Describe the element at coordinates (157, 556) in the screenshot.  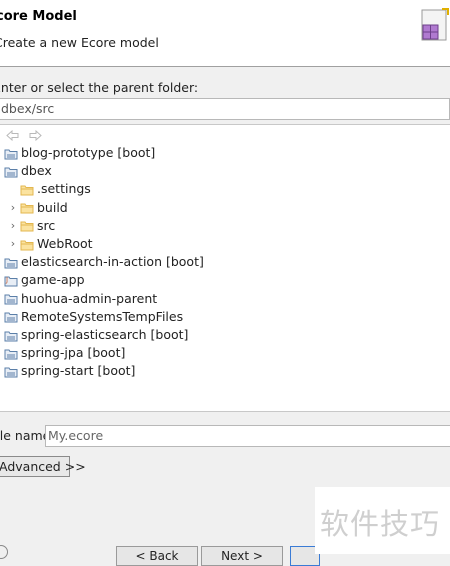
I see `back-button: < Back` at that location.